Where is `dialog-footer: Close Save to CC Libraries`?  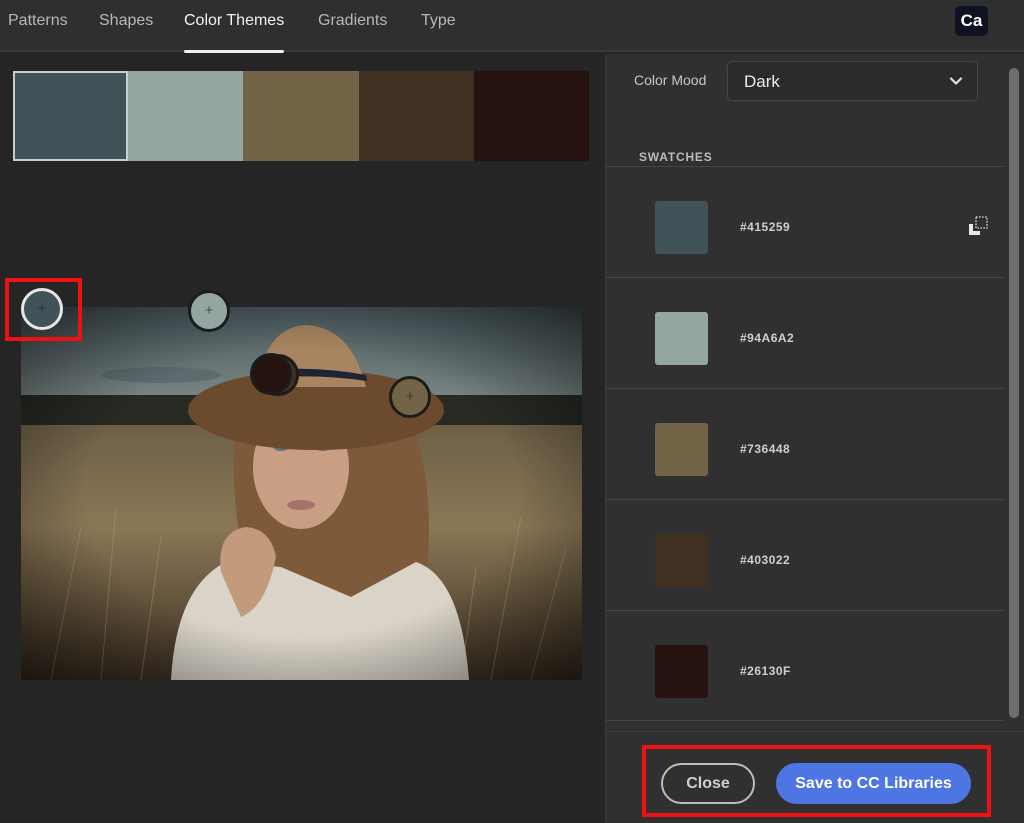
dialog-footer: Close Save to CC Libraries is located at coordinates (815, 777).